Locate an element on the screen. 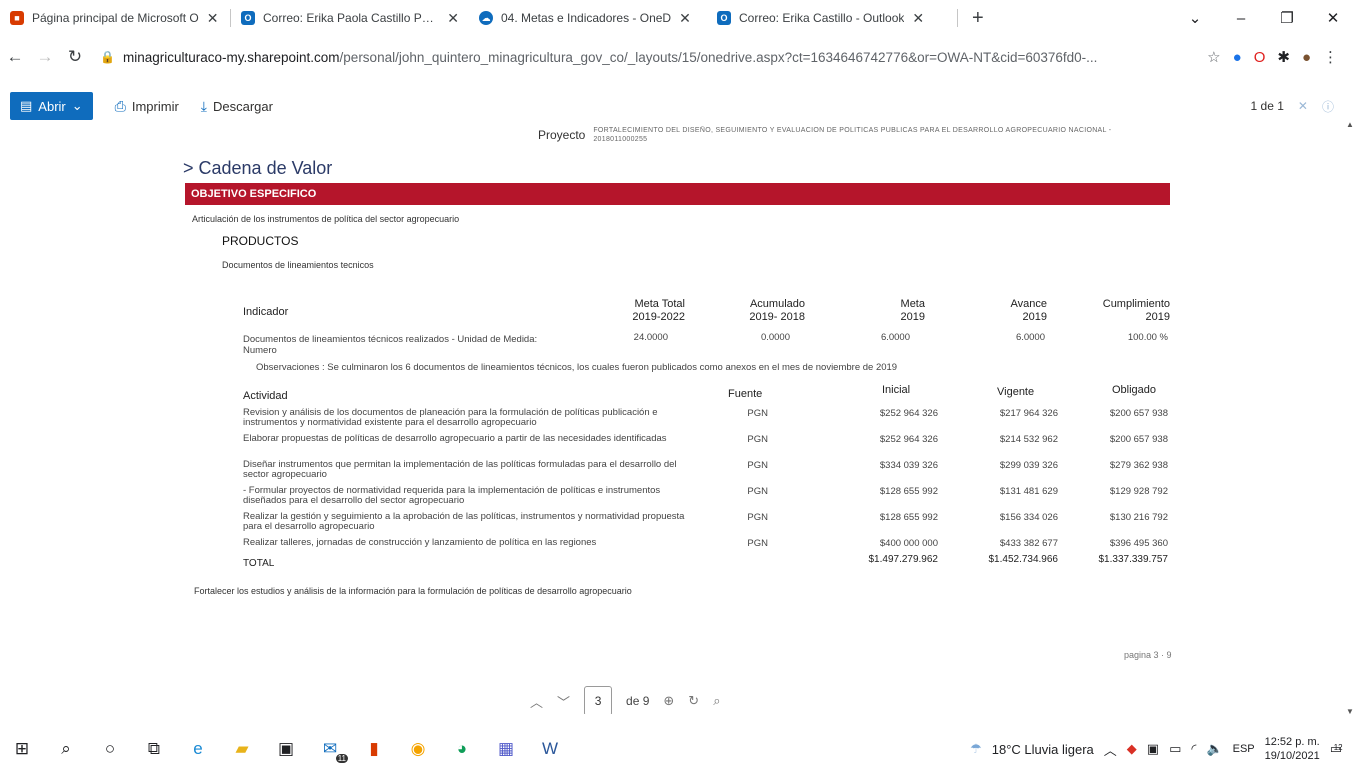 The height and width of the screenshot is (771, 1356). show-hidden-icons-icon: ︿ is located at coordinates (1110, 749).